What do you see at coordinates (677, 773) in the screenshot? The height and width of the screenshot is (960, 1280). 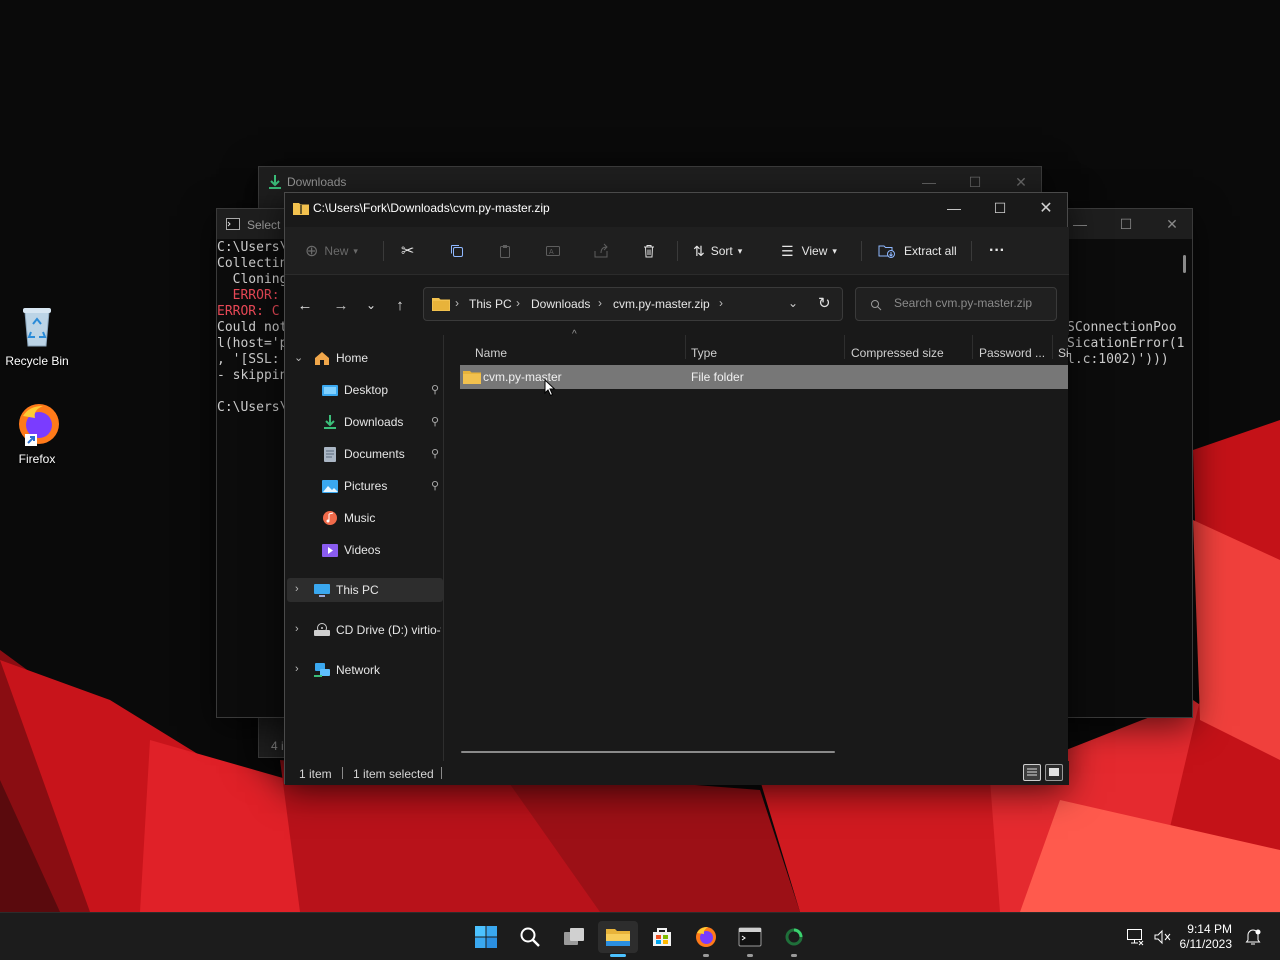 I see `status-bar: 1 item 1 item selected` at bounding box center [677, 773].